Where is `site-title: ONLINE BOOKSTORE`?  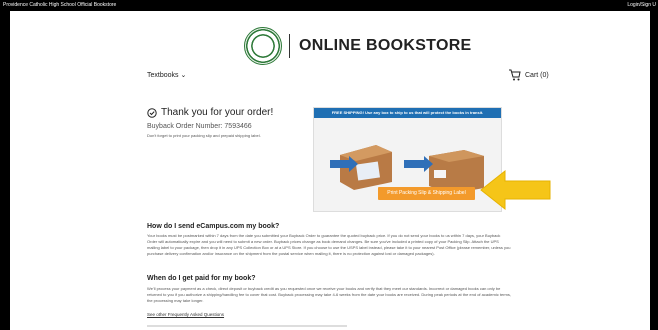
site-title: ONLINE BOOKSTORE is located at coordinates (385, 45).